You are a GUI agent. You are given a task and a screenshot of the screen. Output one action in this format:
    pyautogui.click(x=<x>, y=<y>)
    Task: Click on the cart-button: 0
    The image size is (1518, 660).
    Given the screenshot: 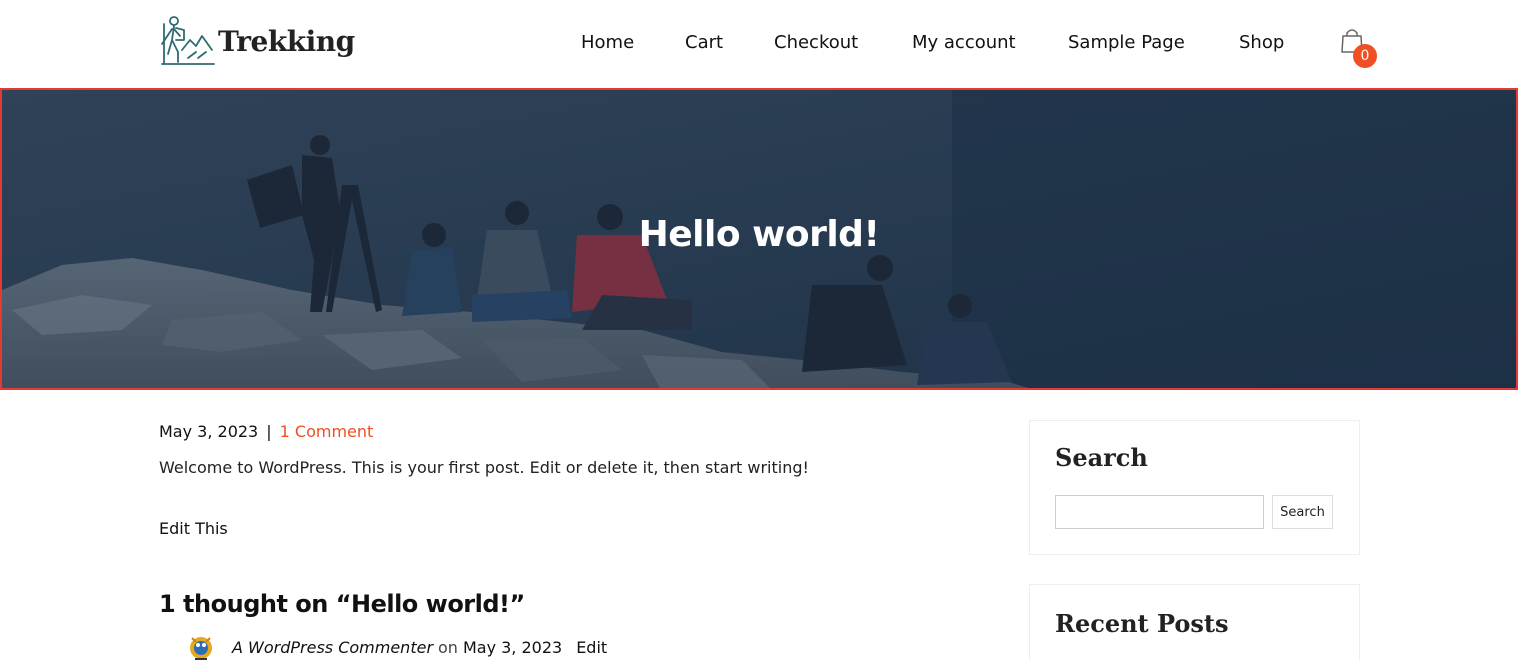 What is the action you would take?
    pyautogui.click(x=1360, y=48)
    